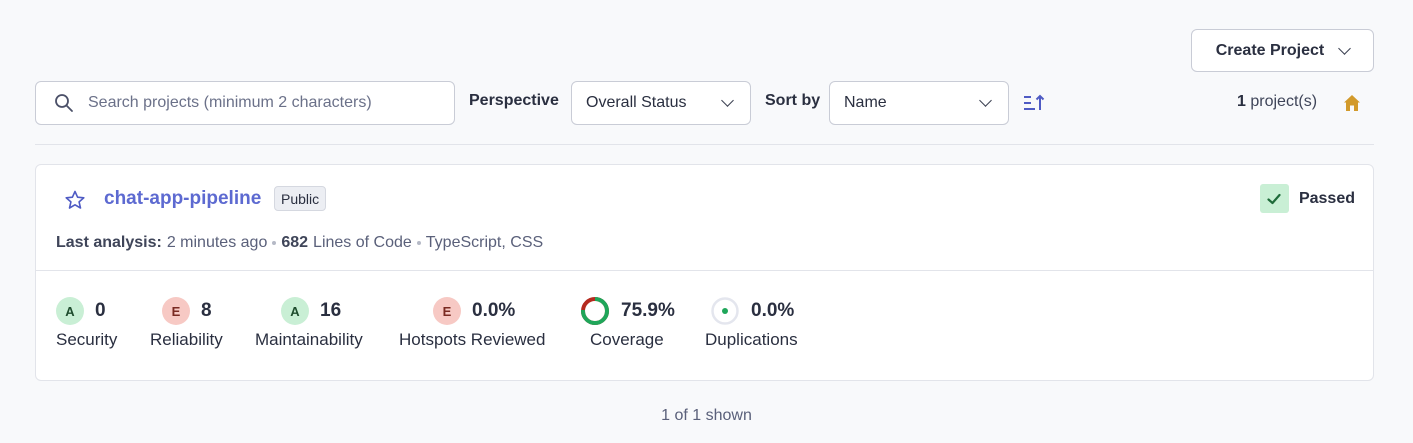 The image size is (1413, 443). I want to click on last-analysis-value: 2 minutes ago, so click(217, 242).